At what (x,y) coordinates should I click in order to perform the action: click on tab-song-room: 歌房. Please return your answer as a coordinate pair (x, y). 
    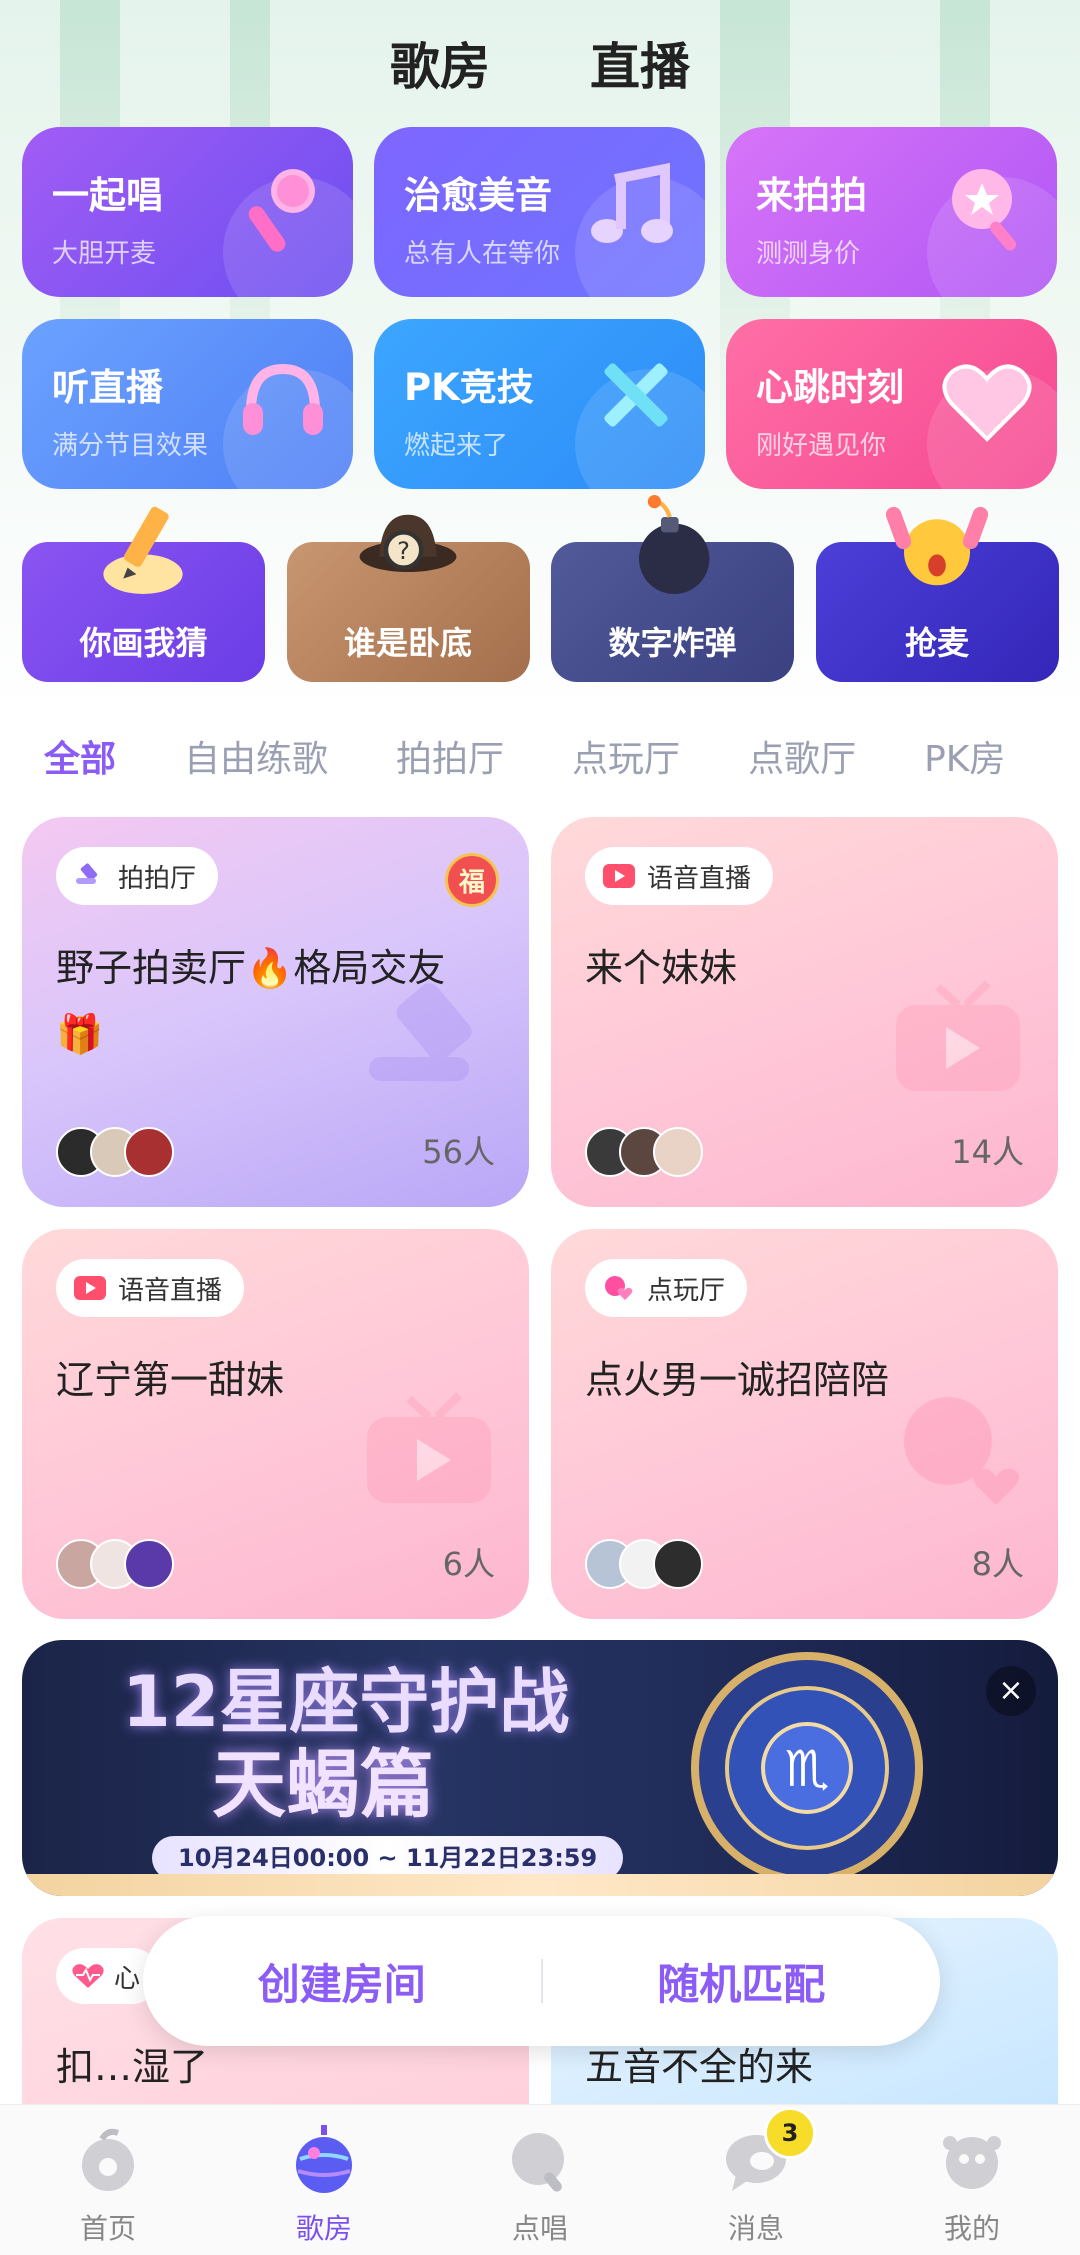
    Looking at the image, I should click on (440, 67).